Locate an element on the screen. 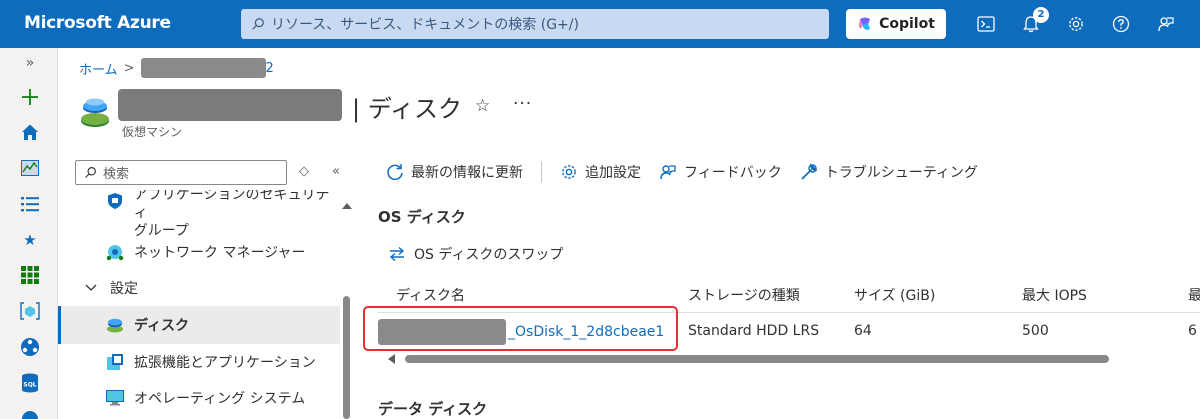 Image resolution: width=1200 pixels, height=419 pixels. menu-item-disks: ディスク is located at coordinates (199, 325).